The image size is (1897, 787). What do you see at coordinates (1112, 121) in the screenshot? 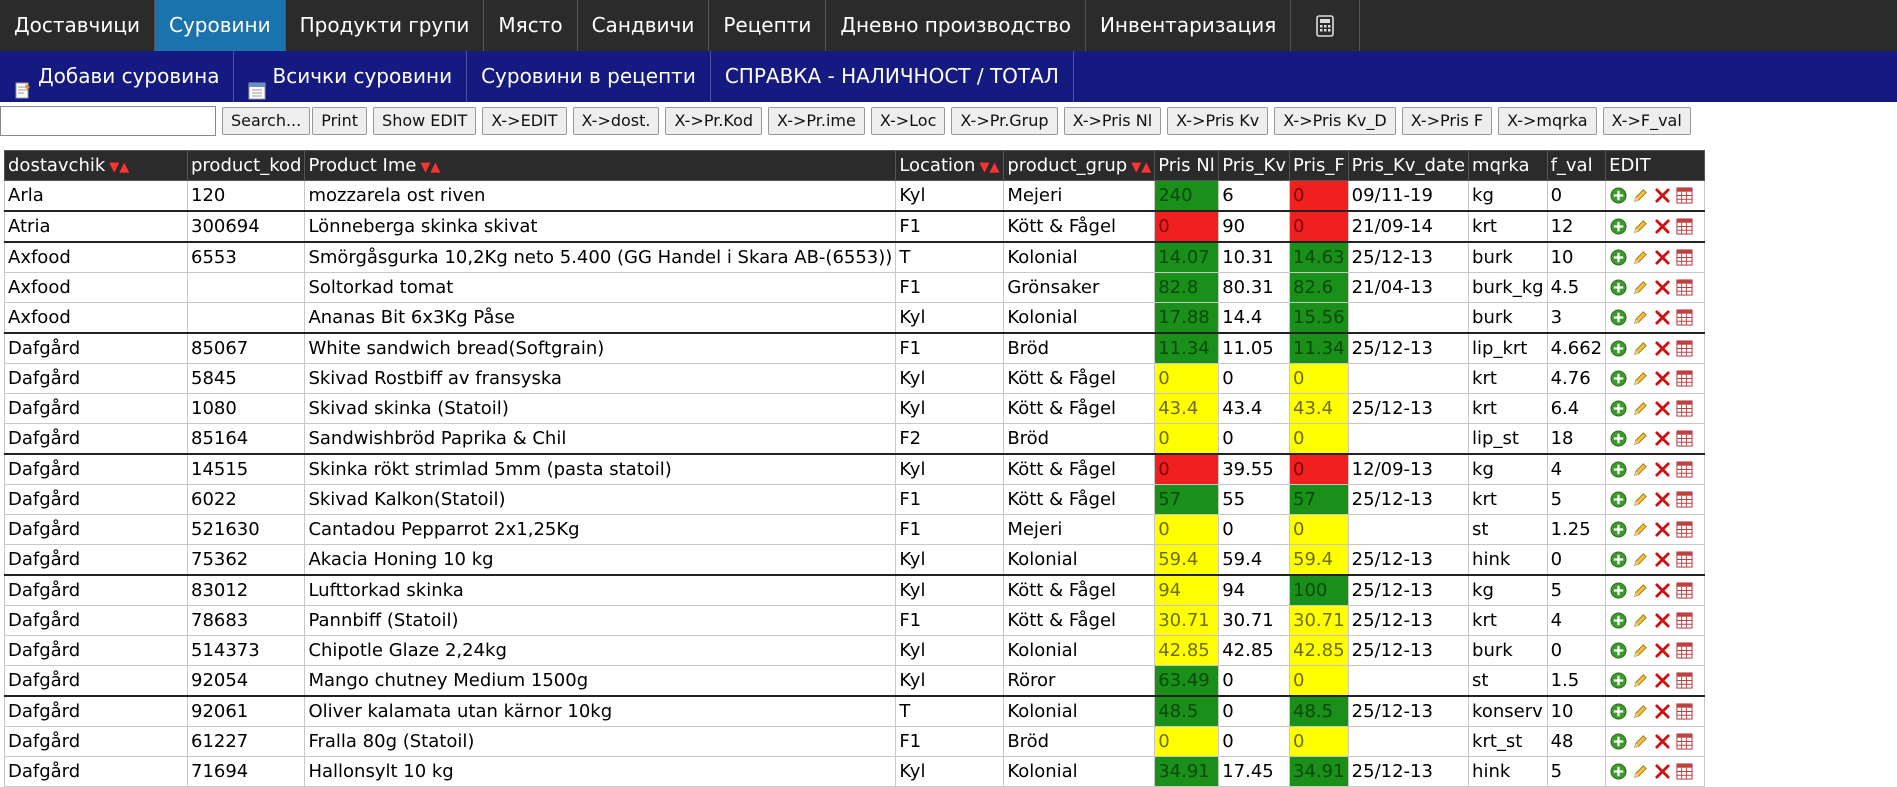
I see `toolbar-button-9: X->Pris Nl` at bounding box center [1112, 121].